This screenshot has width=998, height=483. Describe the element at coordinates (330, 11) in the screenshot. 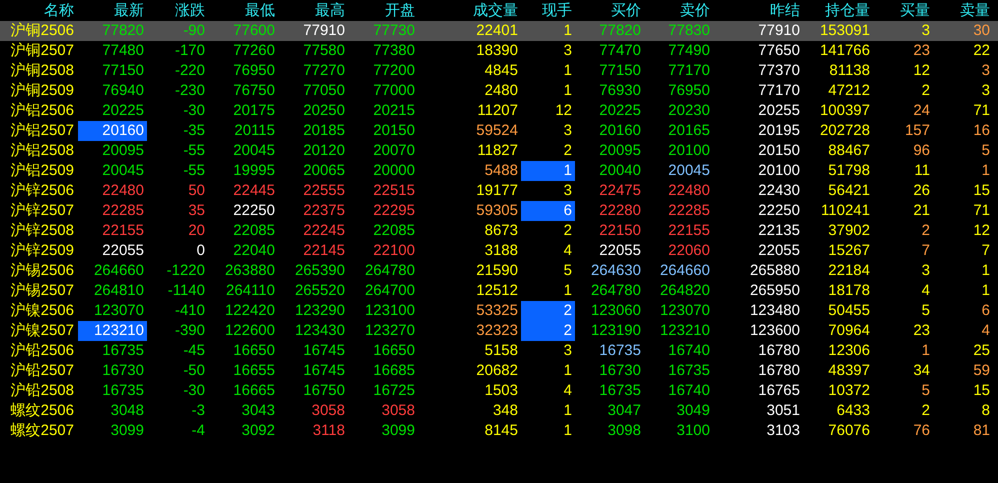

I see `column-header: 最高` at that location.